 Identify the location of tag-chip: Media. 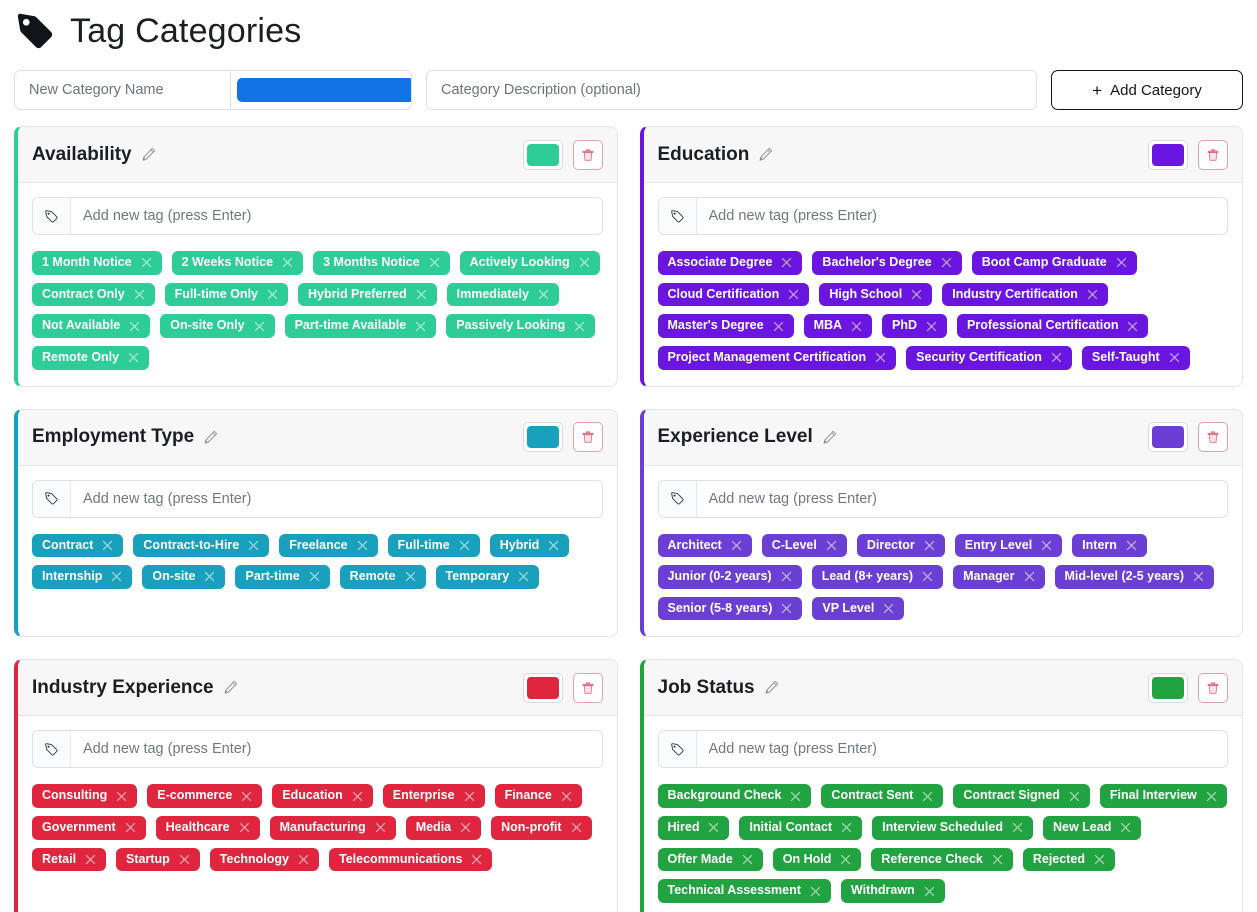
(443, 828).